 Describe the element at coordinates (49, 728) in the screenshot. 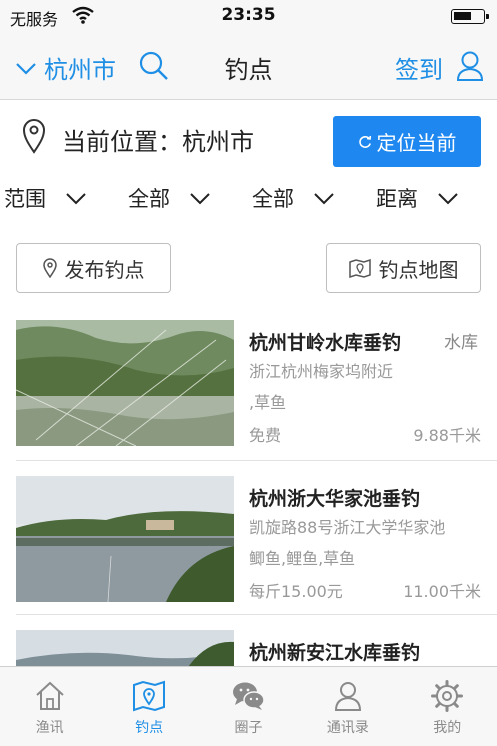

I see `tab-label: 渔讯` at that location.